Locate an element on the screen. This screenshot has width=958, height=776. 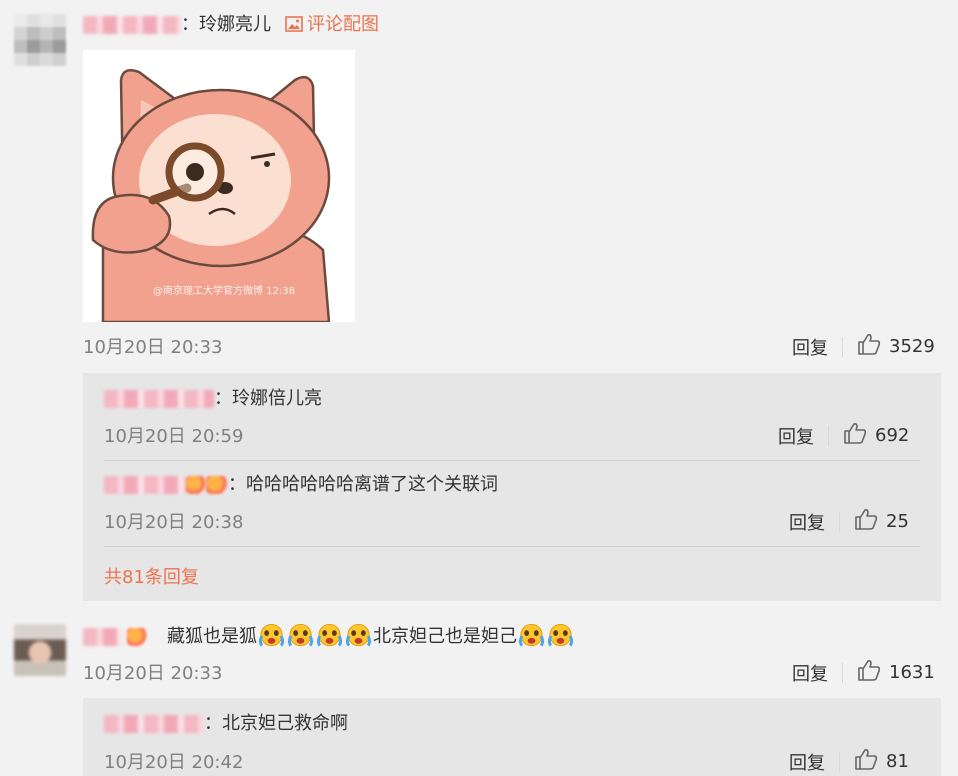
like-count: 81 is located at coordinates (897, 761).